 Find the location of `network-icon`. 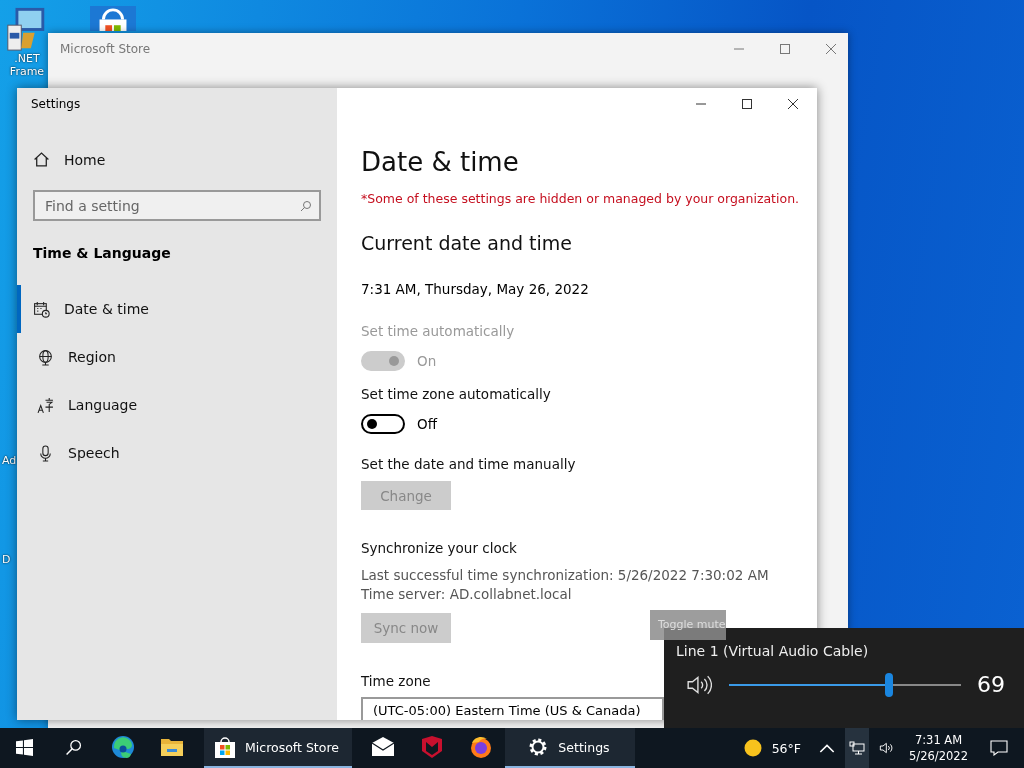

network-icon is located at coordinates (857, 748).